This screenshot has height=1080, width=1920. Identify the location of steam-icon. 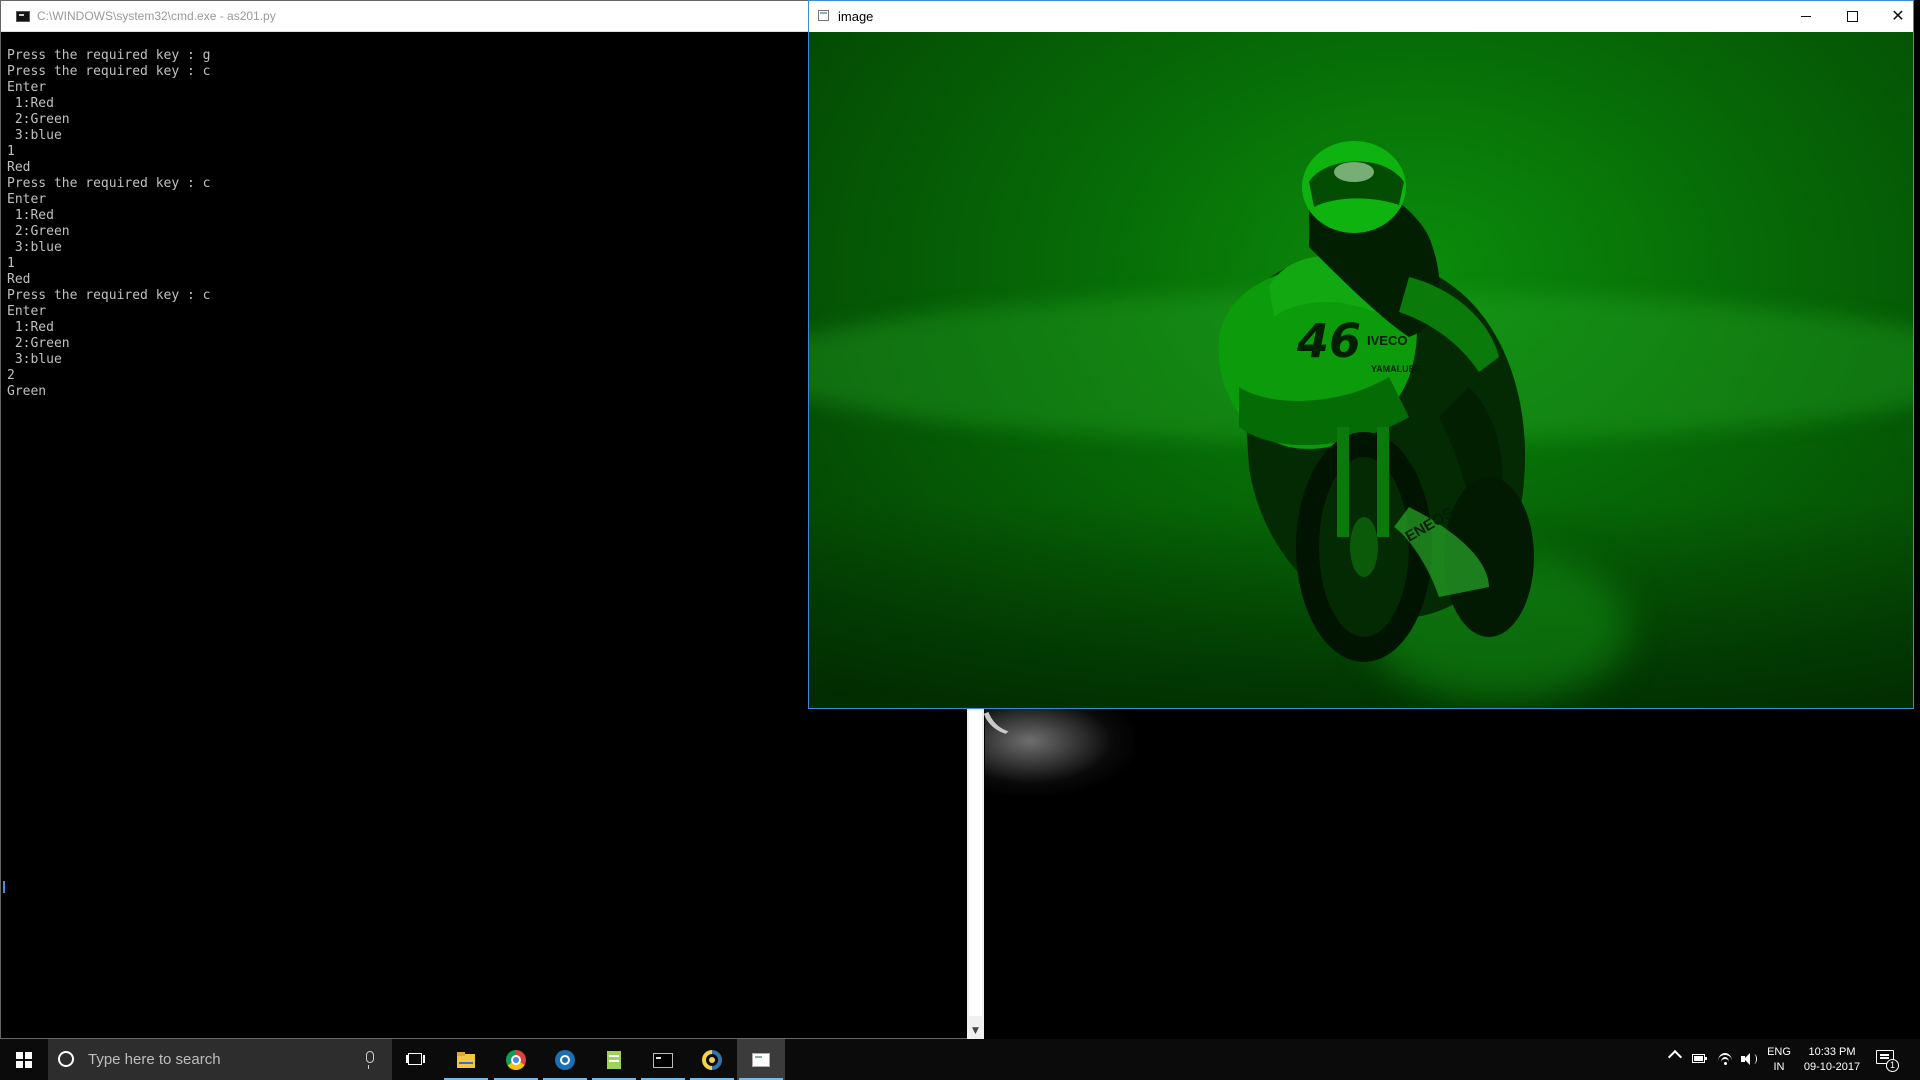
(565, 1060).